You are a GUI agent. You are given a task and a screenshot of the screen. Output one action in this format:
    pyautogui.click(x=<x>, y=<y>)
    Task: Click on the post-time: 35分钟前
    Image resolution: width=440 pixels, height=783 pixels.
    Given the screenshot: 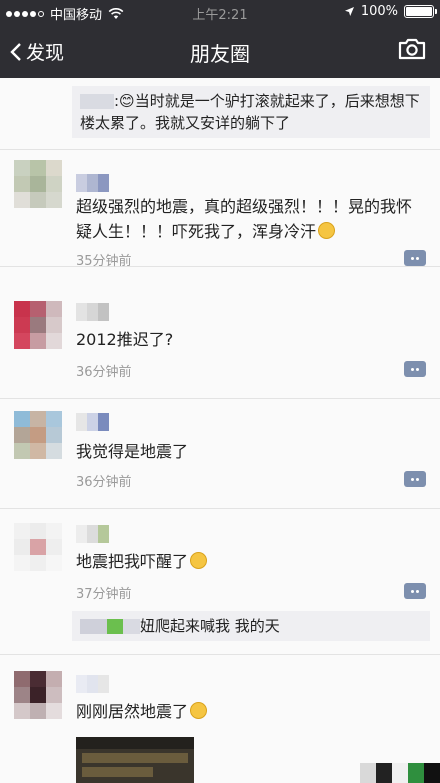 What is the action you would take?
    pyautogui.click(x=104, y=261)
    